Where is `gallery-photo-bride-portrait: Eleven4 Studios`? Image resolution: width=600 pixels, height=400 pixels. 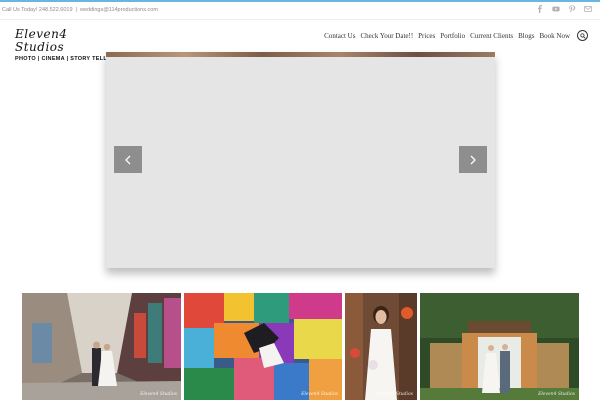
gallery-photo-bride-portrait: Eleven4 Studios is located at coordinates (381, 346).